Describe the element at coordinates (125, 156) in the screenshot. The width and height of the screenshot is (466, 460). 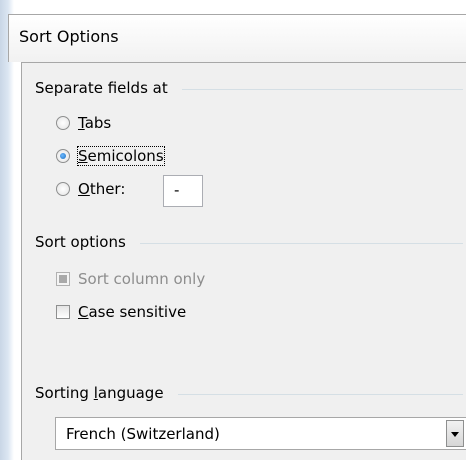
I see `semicolons-label-rest: emicolons` at that location.